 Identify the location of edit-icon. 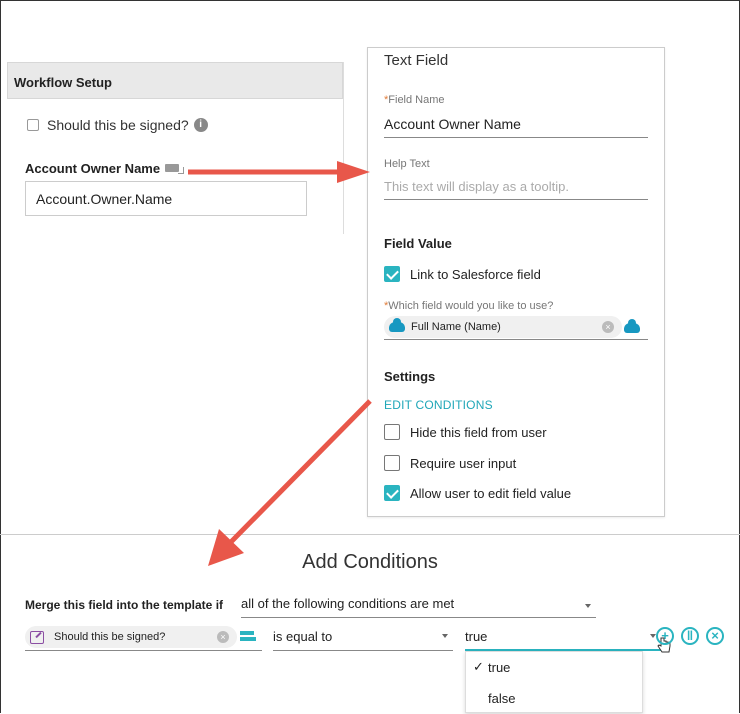
(37, 637).